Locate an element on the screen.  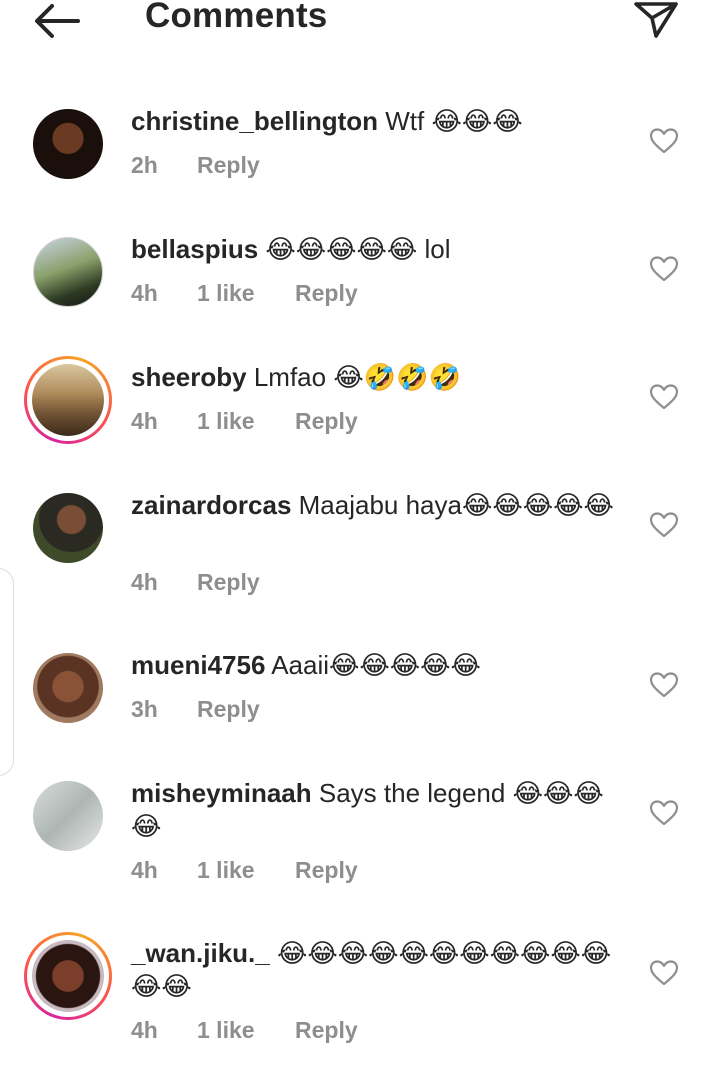
back-arrow-icon is located at coordinates (57, 21).